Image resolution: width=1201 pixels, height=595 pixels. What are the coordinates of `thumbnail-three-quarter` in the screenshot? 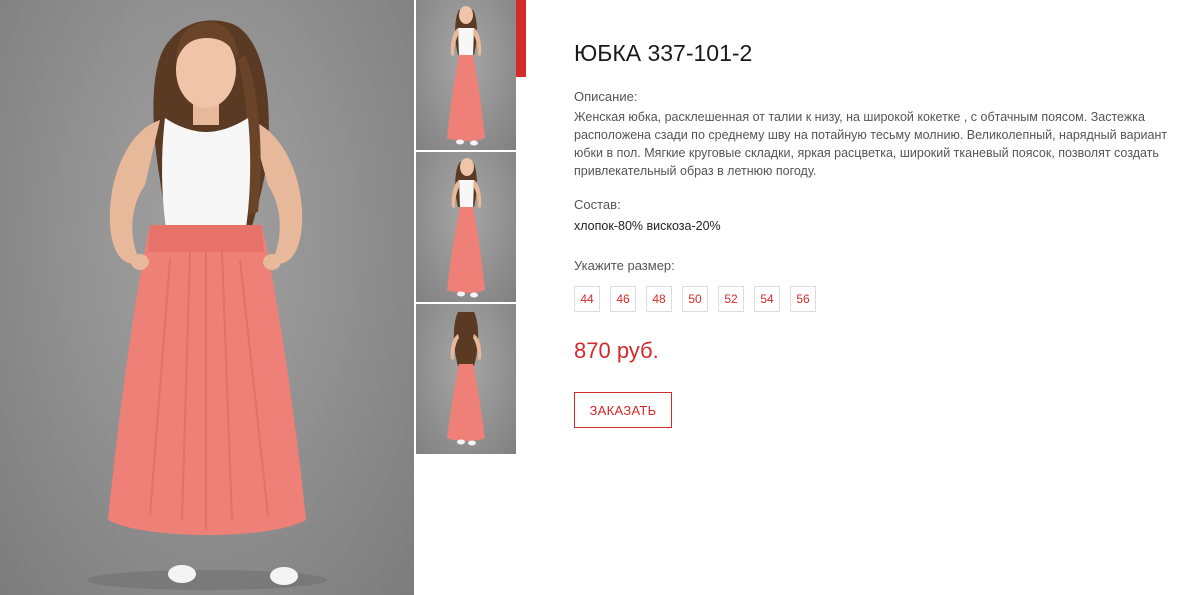 It's located at (466, 227).